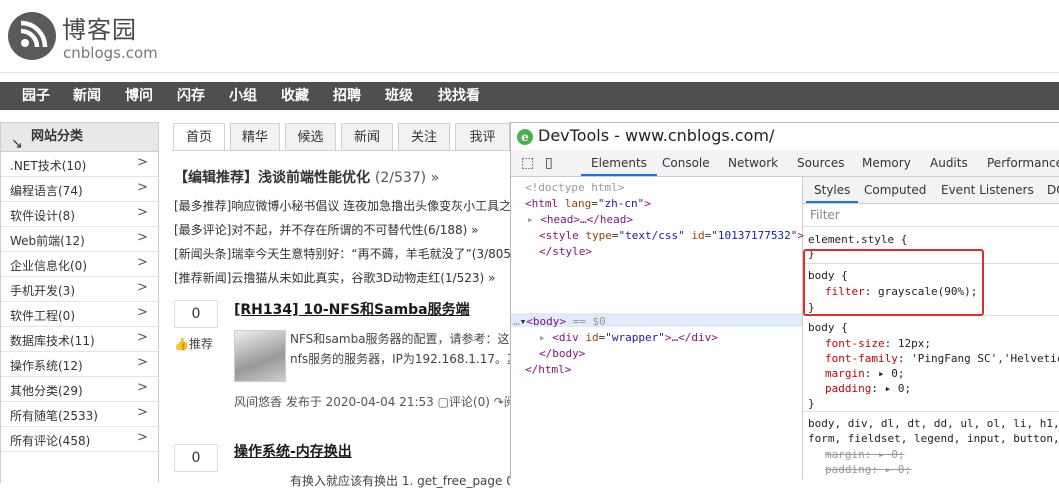  What do you see at coordinates (482, 137) in the screenshot?
I see `tab-my-comments: 我评` at bounding box center [482, 137].